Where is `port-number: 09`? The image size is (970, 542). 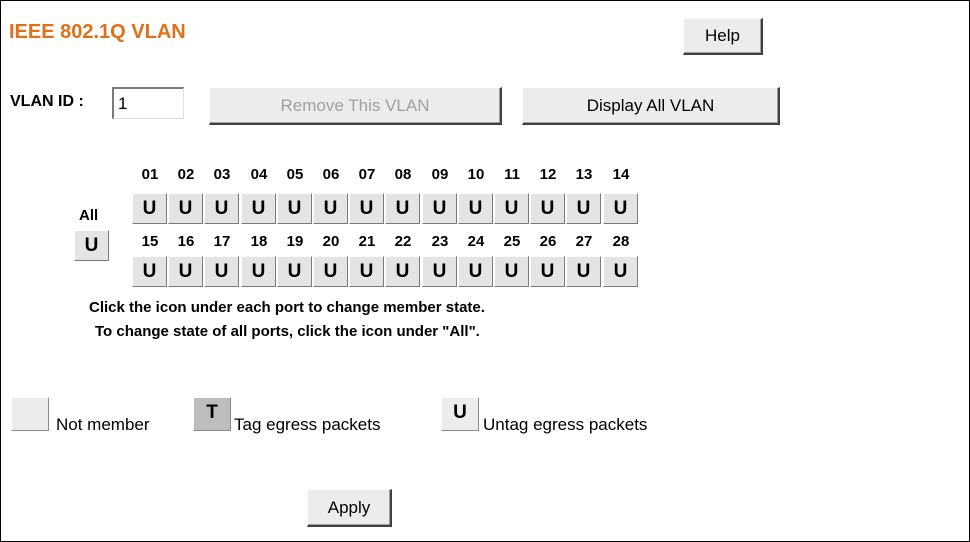 port-number: 09 is located at coordinates (440, 174).